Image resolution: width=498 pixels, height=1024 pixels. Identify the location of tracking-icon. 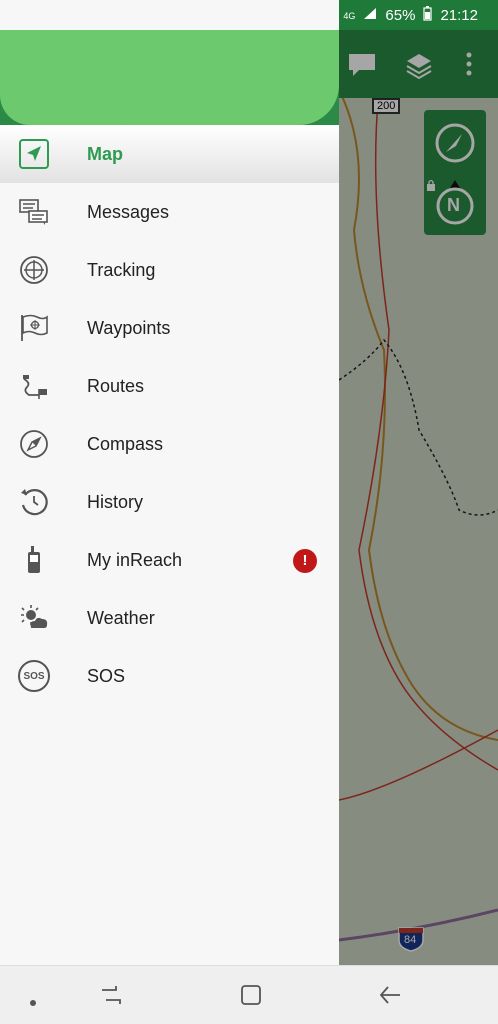
(34, 270).